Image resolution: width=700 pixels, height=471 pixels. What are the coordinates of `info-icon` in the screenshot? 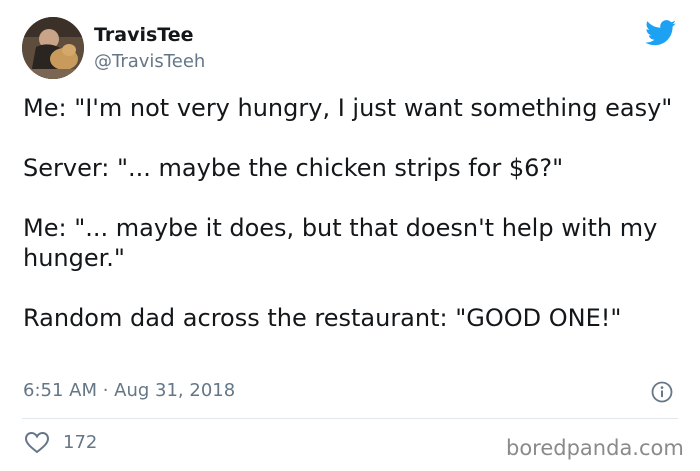 It's located at (662, 392).